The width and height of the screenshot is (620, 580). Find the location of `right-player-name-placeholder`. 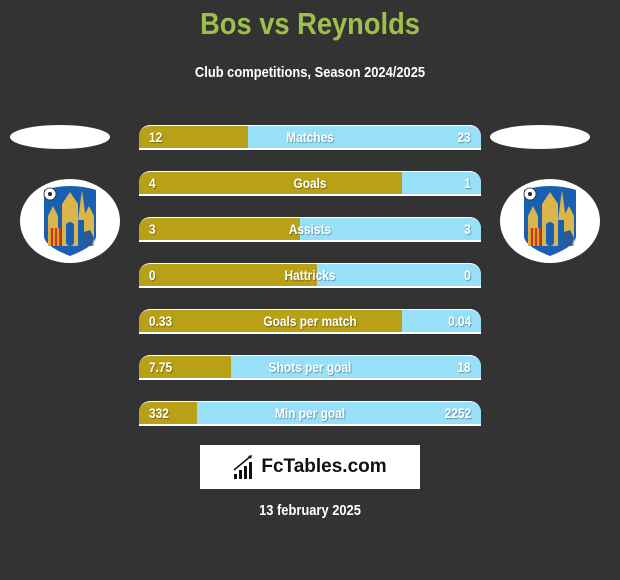

right-player-name-placeholder is located at coordinates (540, 137).